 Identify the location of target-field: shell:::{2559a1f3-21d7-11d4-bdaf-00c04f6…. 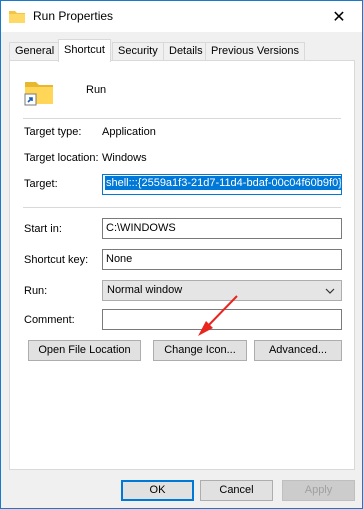
(222, 184).